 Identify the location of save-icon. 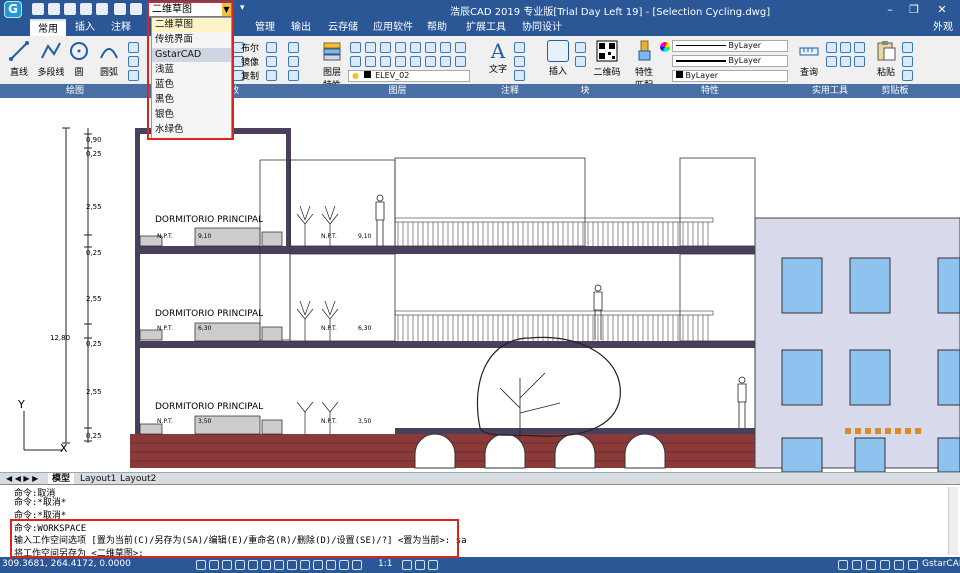
(70, 9).